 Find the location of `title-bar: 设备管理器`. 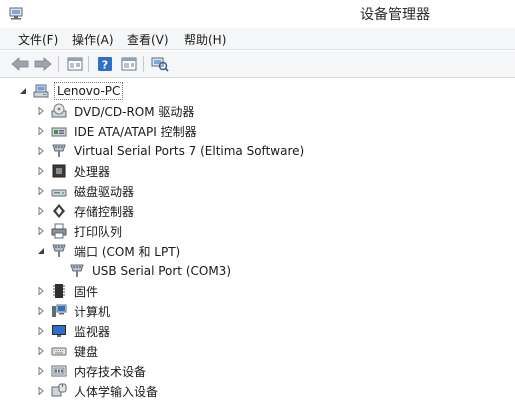

title-bar: 设备管理器 is located at coordinates (257, 14).